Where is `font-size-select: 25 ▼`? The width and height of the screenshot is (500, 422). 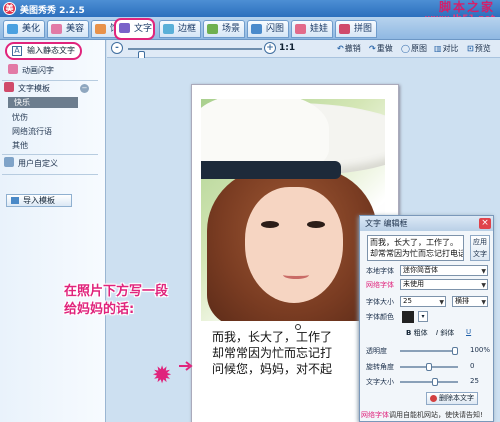 font-size-select: 25 ▼ is located at coordinates (423, 301).